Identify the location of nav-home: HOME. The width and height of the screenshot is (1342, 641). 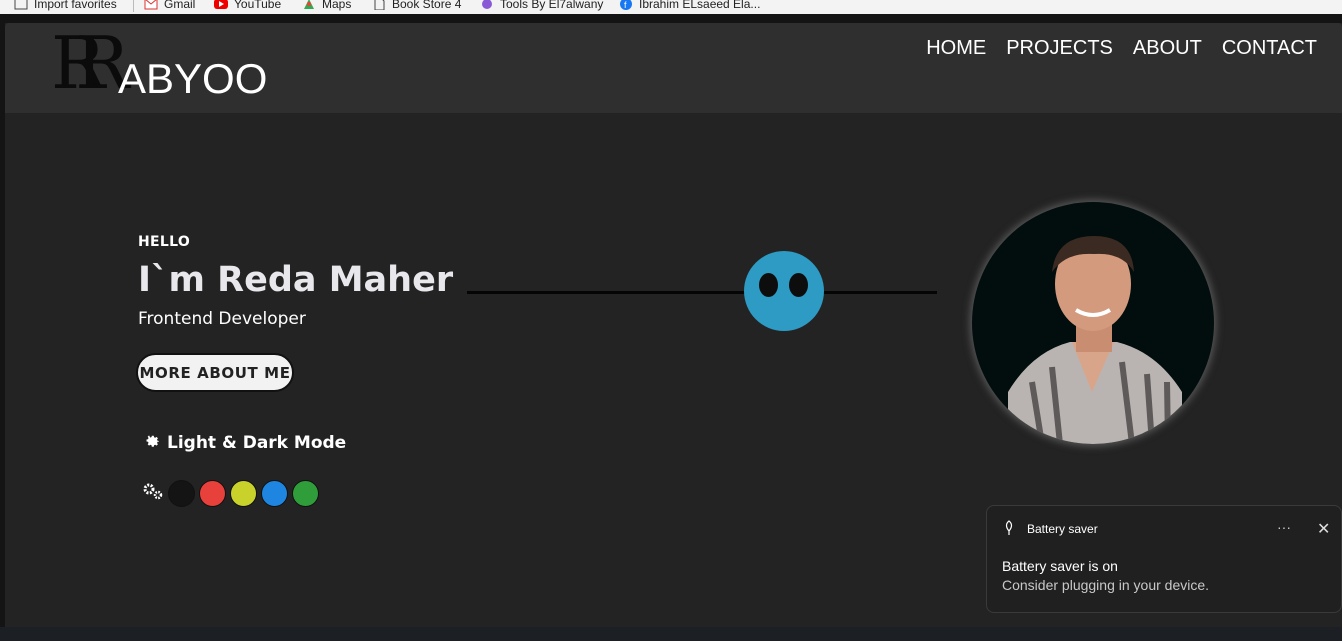
(956, 48).